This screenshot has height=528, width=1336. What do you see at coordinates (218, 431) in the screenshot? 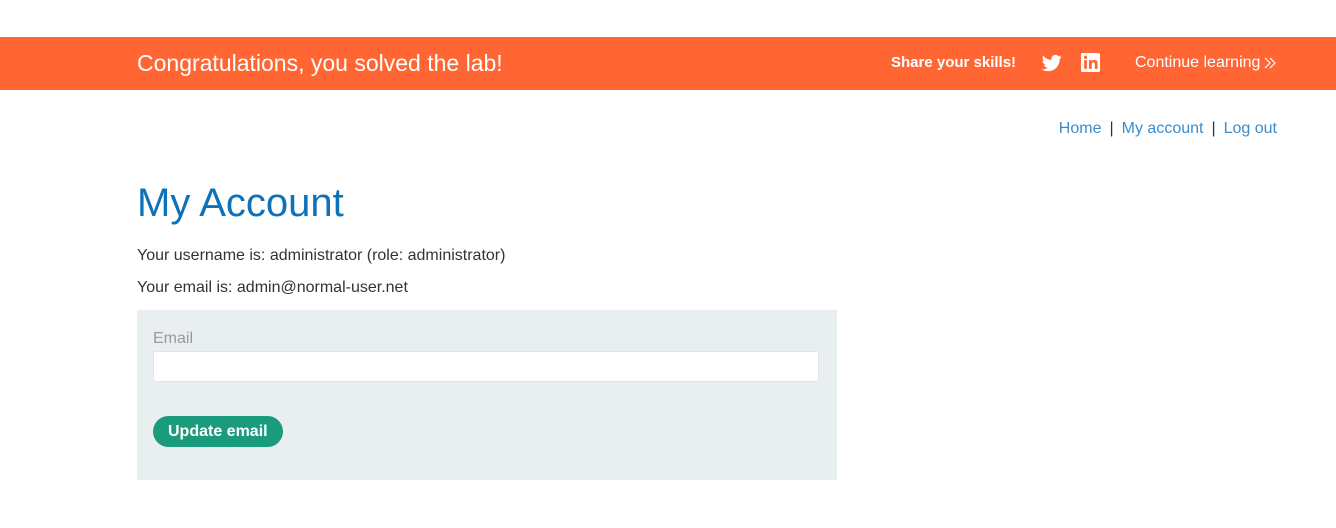
I see `update-email-button: Update email` at bounding box center [218, 431].